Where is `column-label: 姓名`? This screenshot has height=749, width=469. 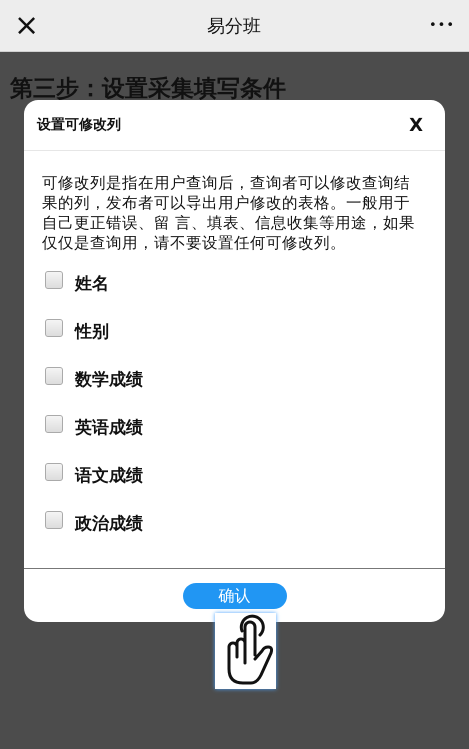
column-label: 姓名 is located at coordinates (92, 283).